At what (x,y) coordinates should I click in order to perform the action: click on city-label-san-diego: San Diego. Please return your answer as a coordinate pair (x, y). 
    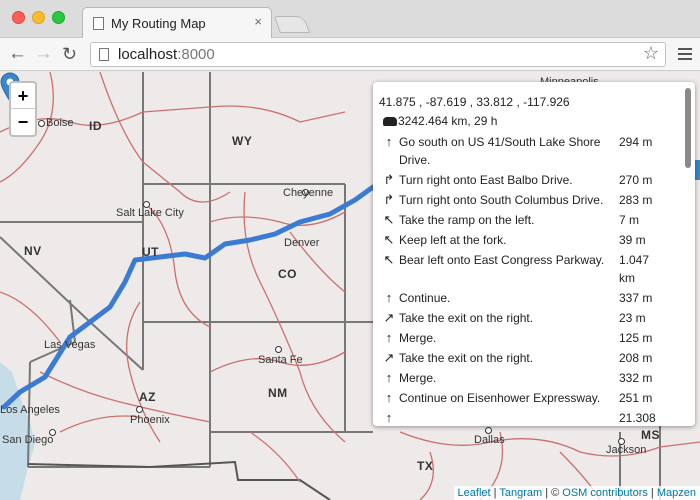
    Looking at the image, I should click on (28, 440).